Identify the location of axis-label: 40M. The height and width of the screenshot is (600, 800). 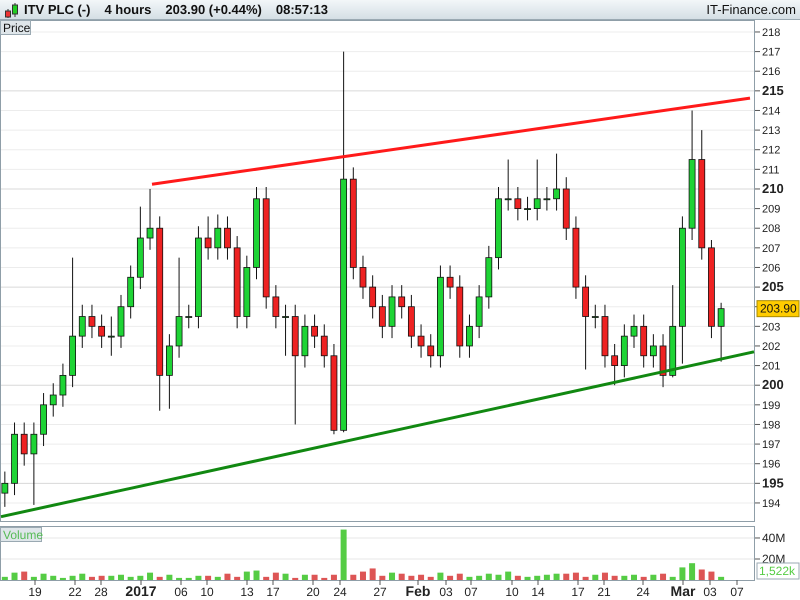
(774, 537).